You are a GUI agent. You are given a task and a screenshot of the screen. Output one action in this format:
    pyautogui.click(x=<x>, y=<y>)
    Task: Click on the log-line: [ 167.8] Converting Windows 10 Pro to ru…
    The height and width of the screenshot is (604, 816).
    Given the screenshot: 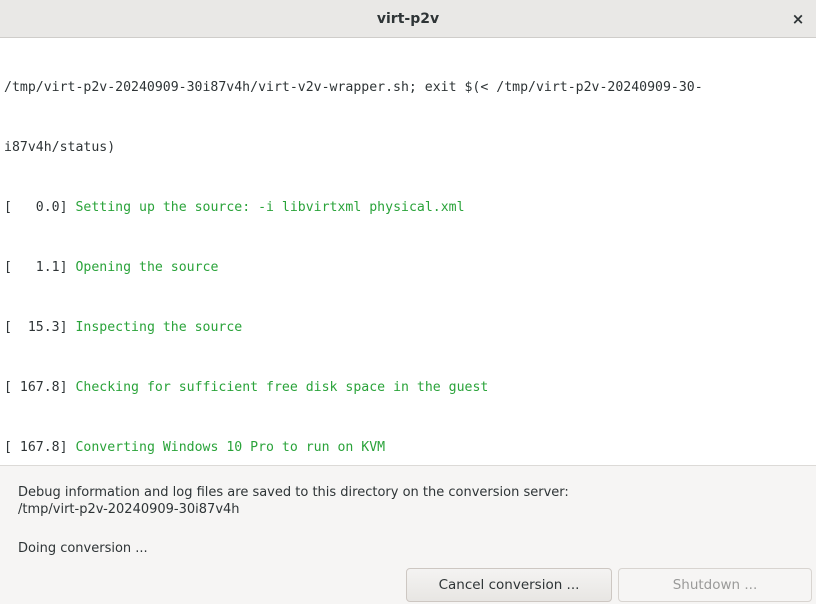 What is the action you would take?
    pyautogui.click(x=410, y=448)
    